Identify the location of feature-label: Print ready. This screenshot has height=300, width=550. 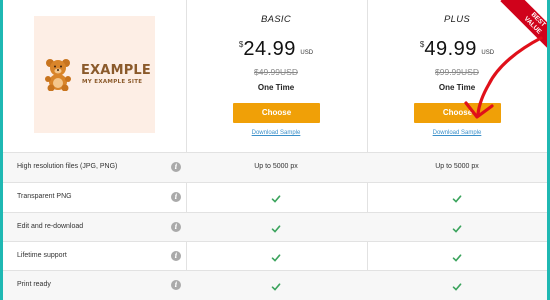
(34, 284).